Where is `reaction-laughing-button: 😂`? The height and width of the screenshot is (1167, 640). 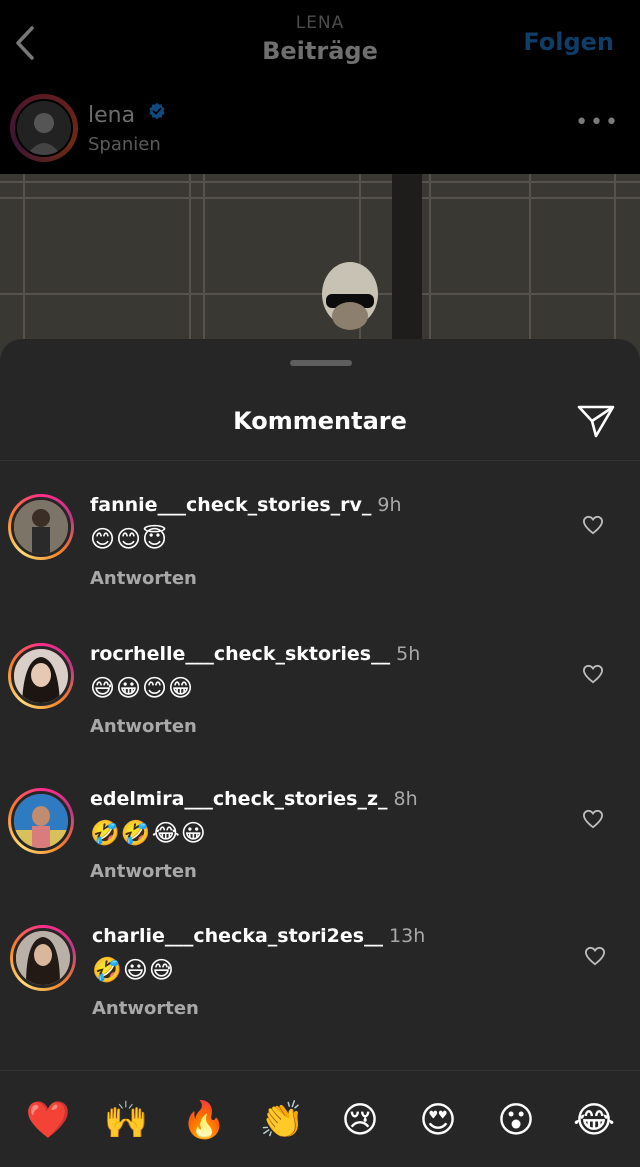 reaction-laughing-button: 😂 is located at coordinates (594, 1121).